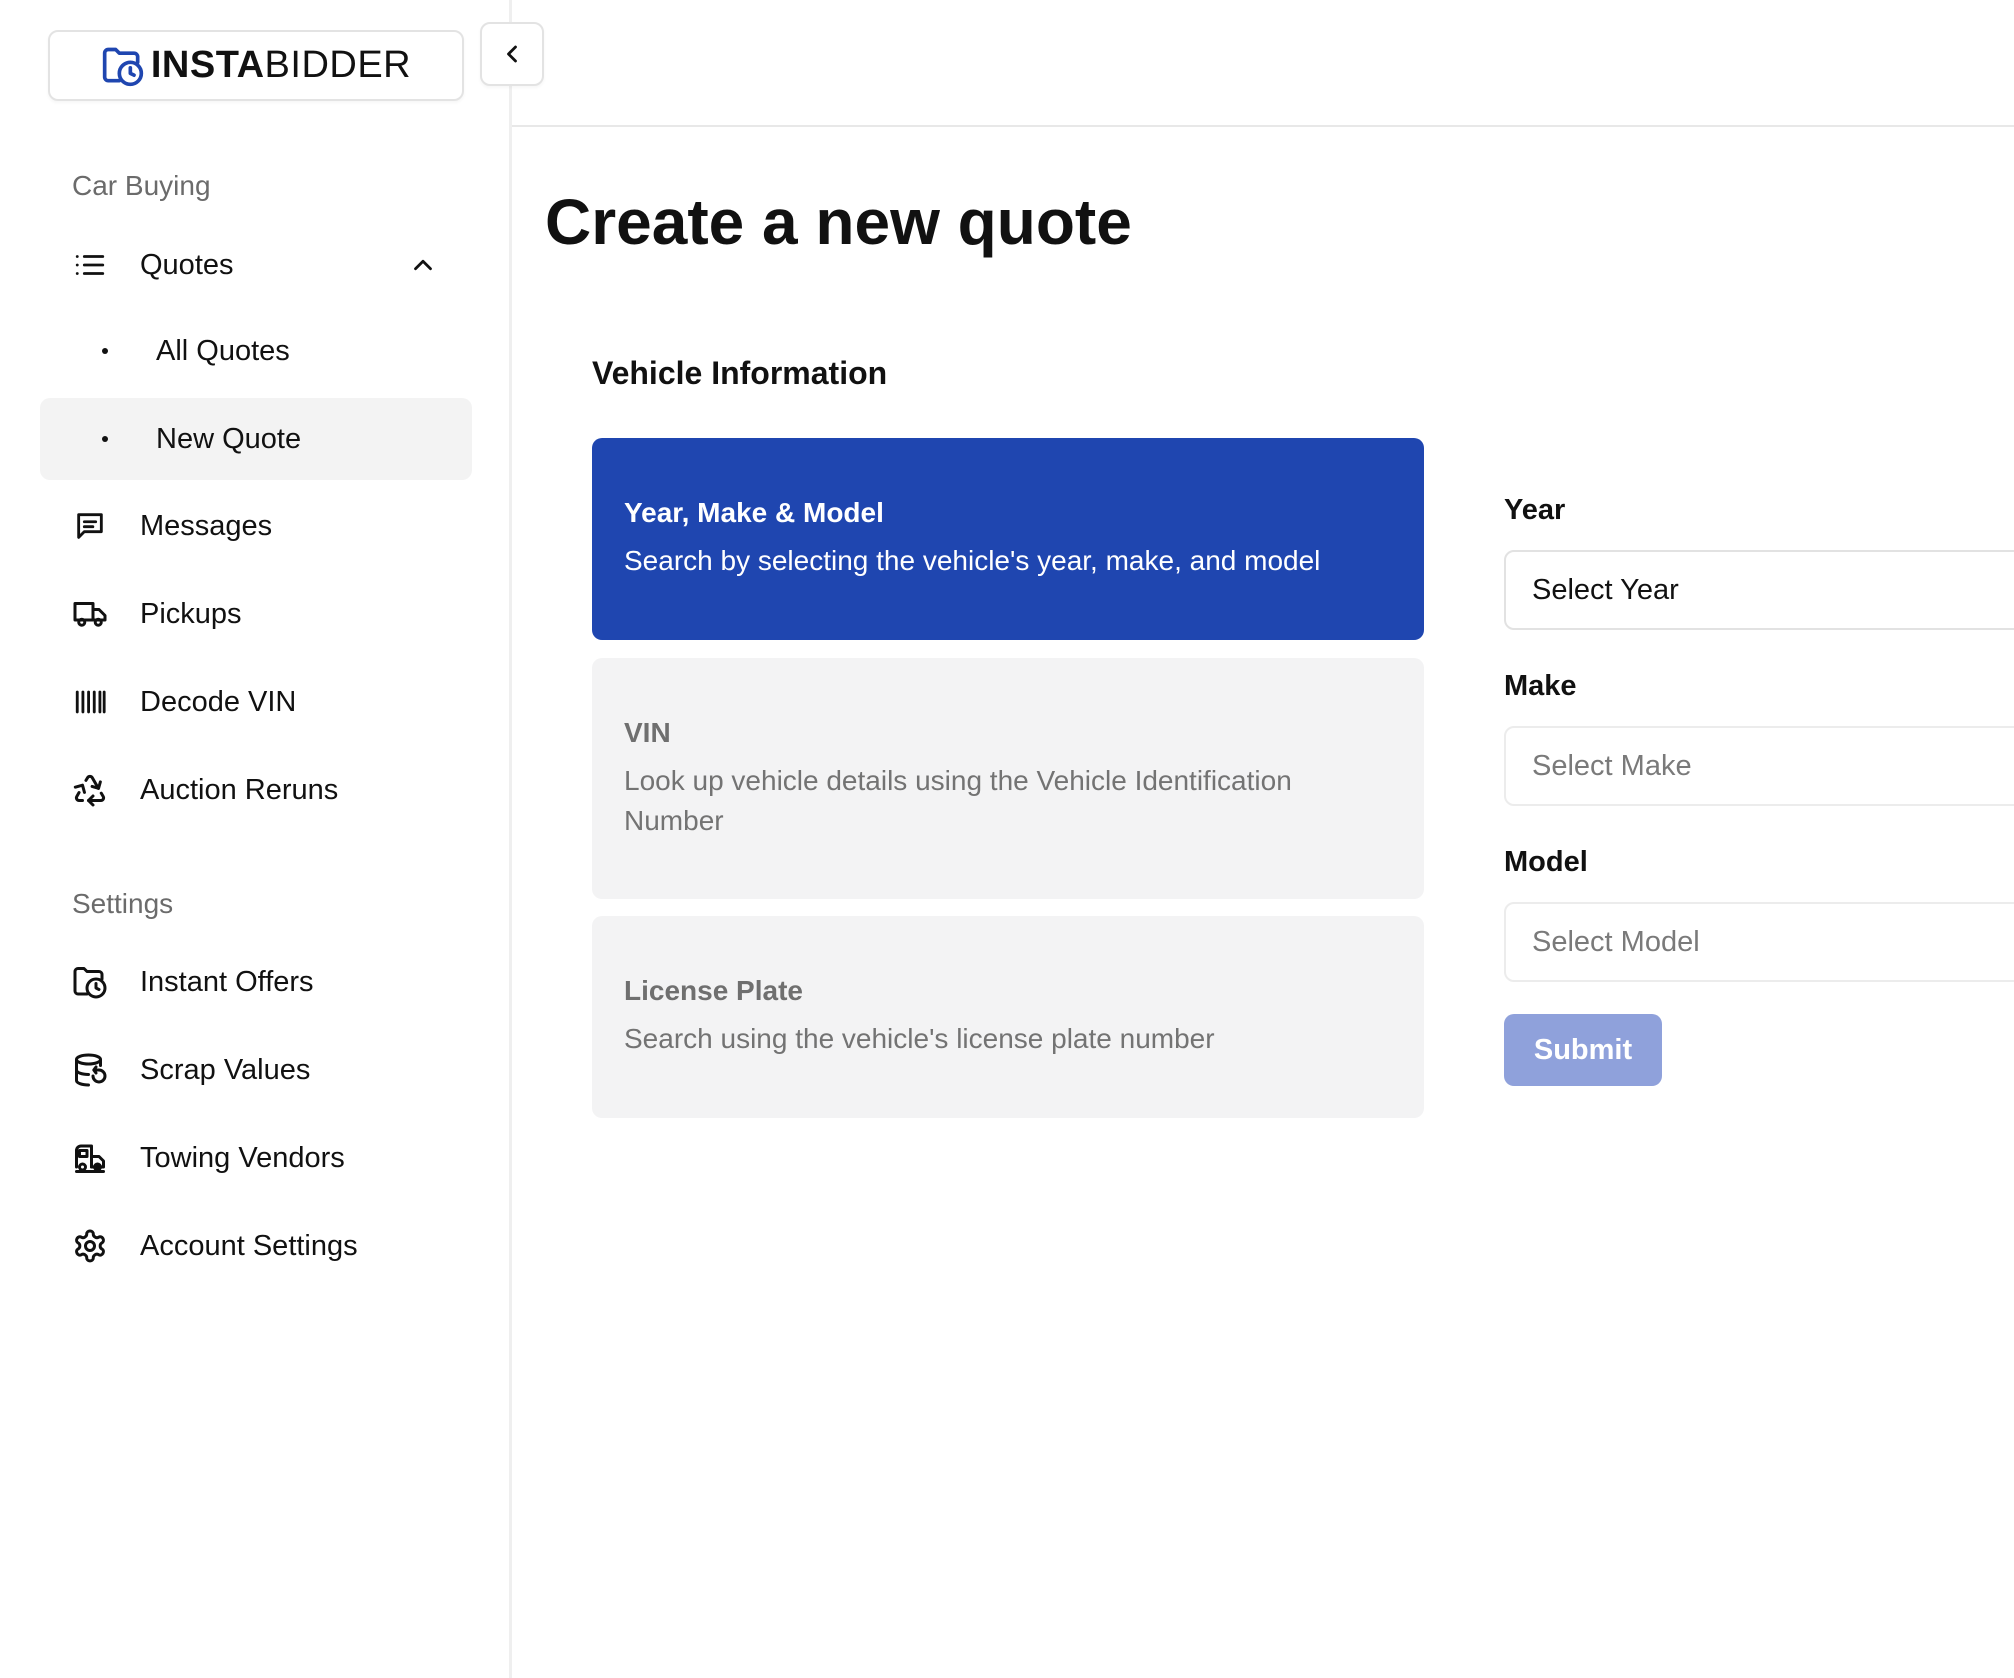 The image size is (2014, 1678). Describe the element at coordinates (239, 789) in the screenshot. I see `sidebar-item-label: Auction Reruns` at that location.